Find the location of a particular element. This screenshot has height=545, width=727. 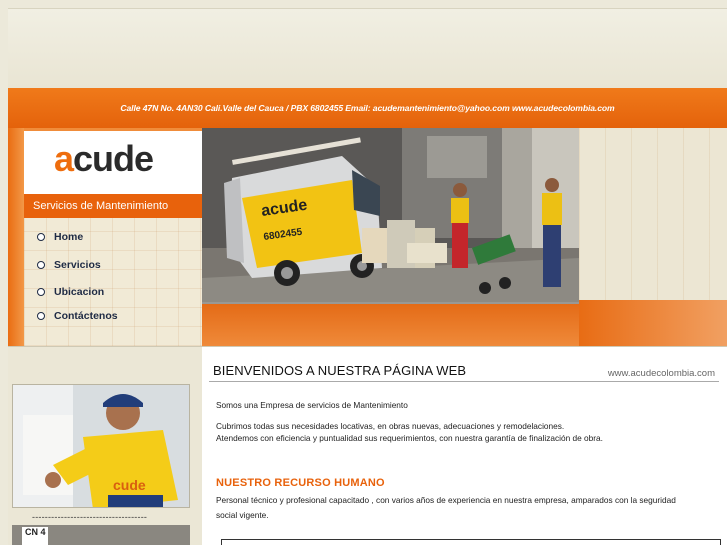

nav-item-ubicacion: Ubicacion is located at coordinates (70, 292).